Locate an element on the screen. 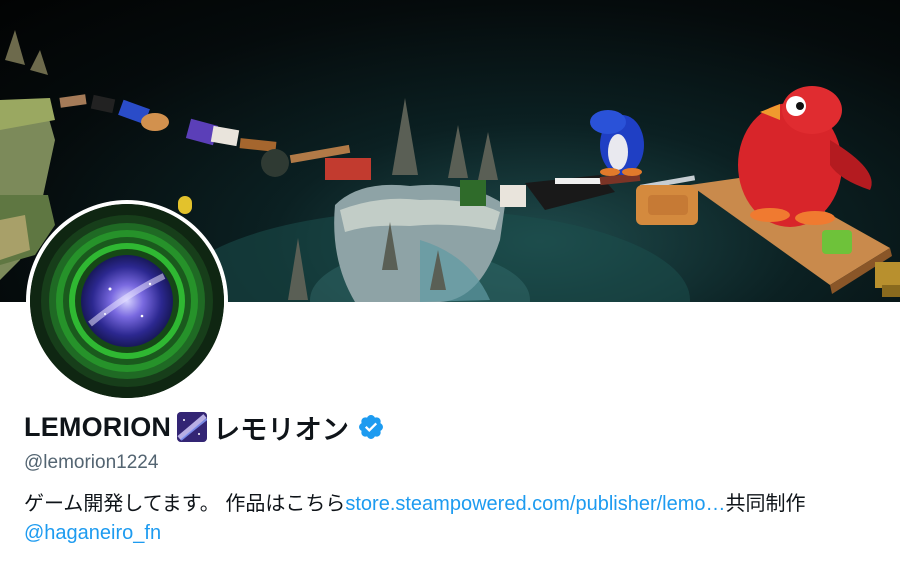  avatar-lens-graphic is located at coordinates (127, 301).